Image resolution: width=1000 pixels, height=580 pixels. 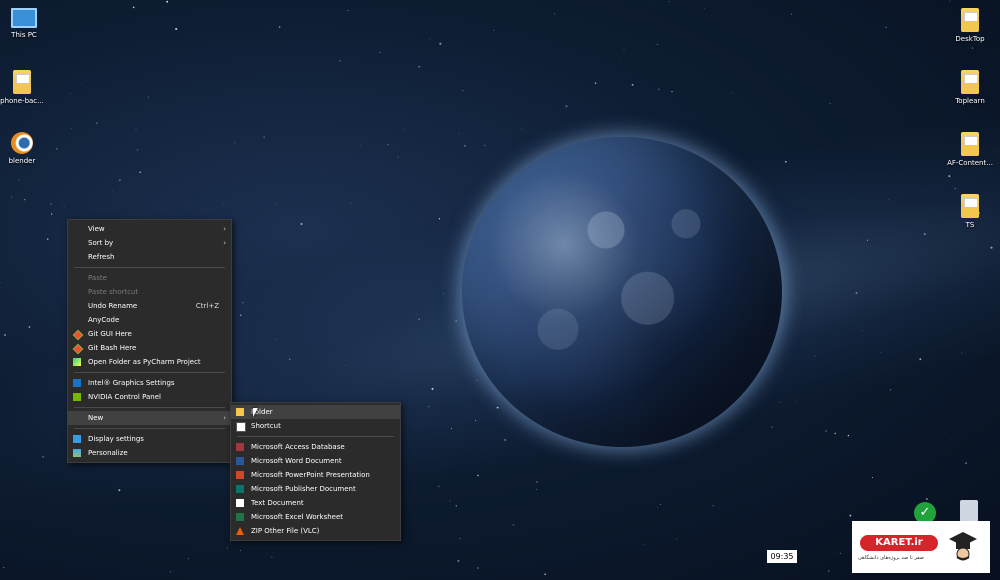 What do you see at coordinates (240, 489) in the screenshot?
I see `publisher-icon` at bounding box center [240, 489].